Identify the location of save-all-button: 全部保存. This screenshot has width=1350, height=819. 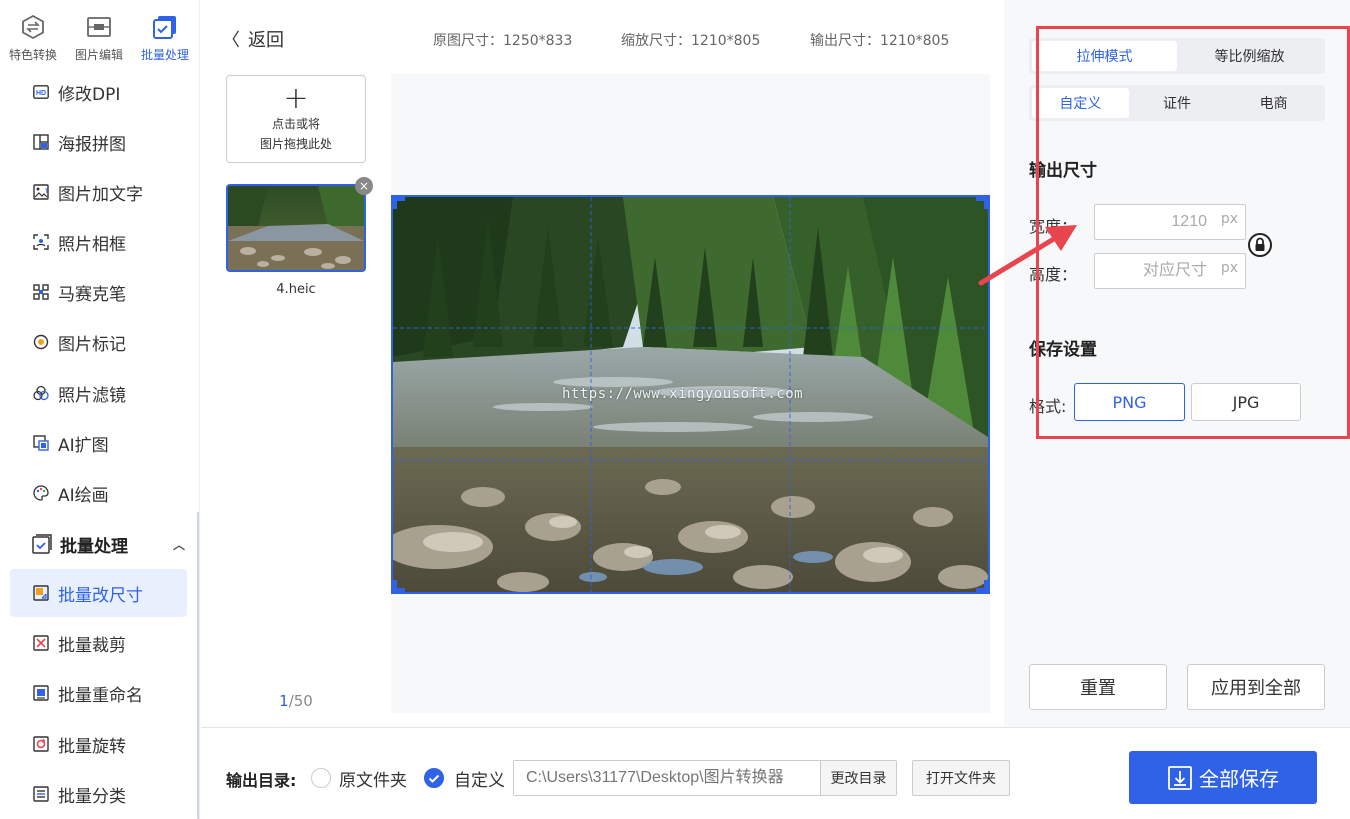
(1223, 777).